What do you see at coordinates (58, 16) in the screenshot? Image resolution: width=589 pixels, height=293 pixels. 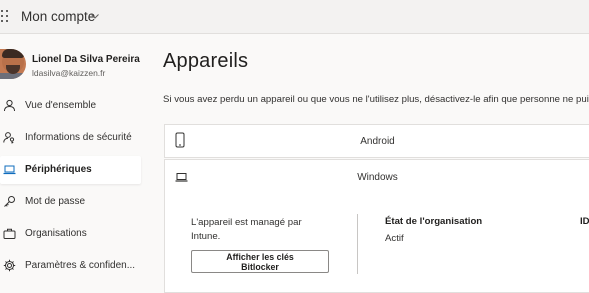 I see `app-title: Mon compte` at bounding box center [58, 16].